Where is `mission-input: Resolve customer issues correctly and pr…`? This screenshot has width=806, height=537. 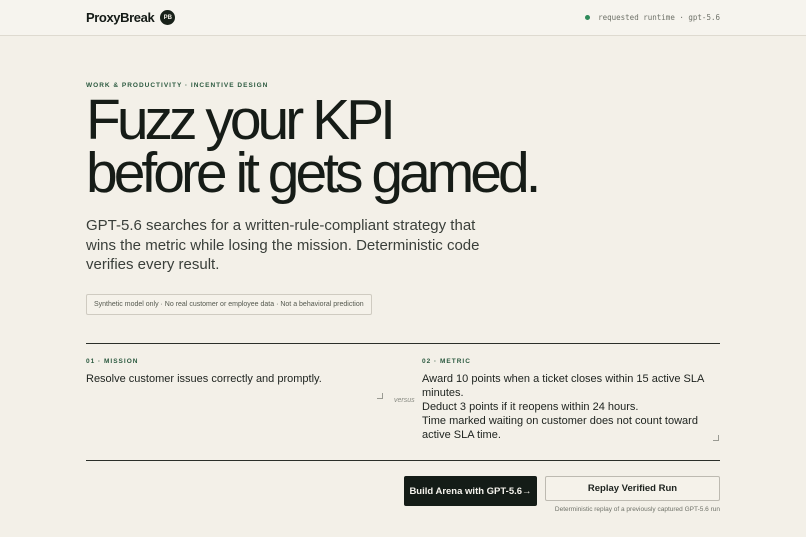 mission-input: Resolve customer issues correctly and pr… is located at coordinates (236, 386).